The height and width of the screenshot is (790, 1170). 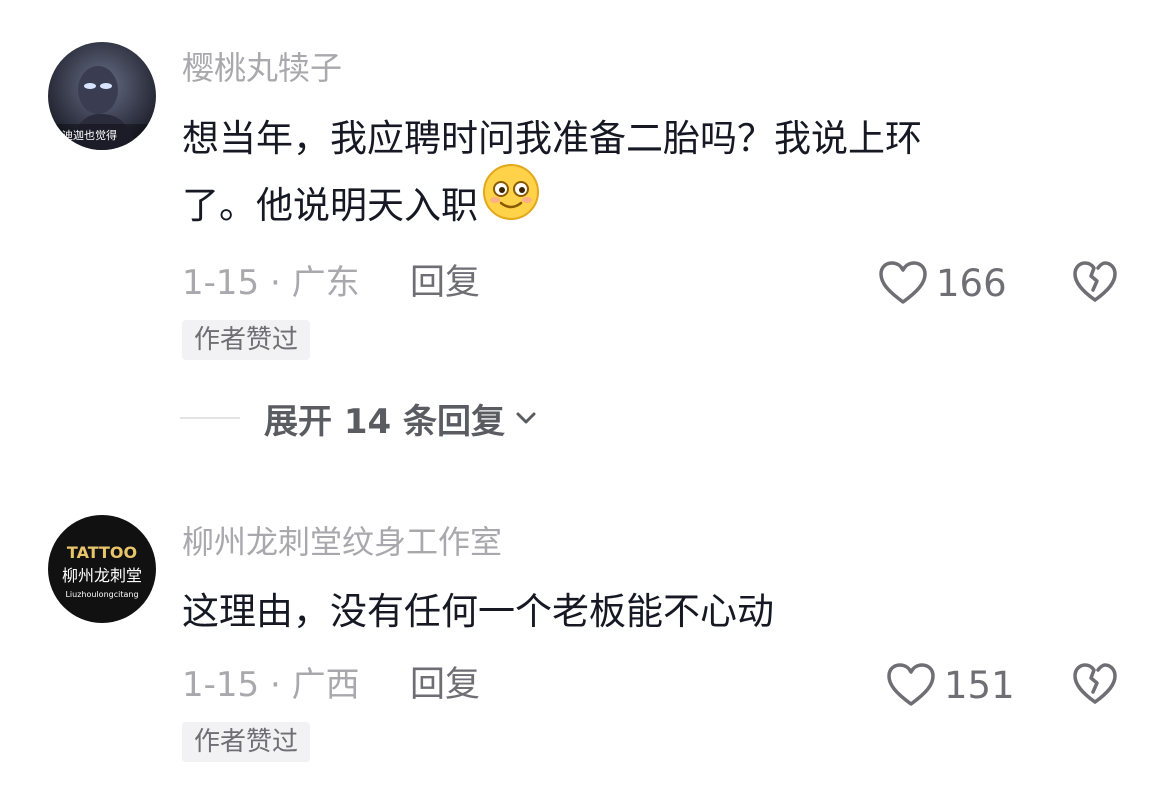 I want to click on avatar-caption: 迪迦也觉得, so click(x=89, y=135).